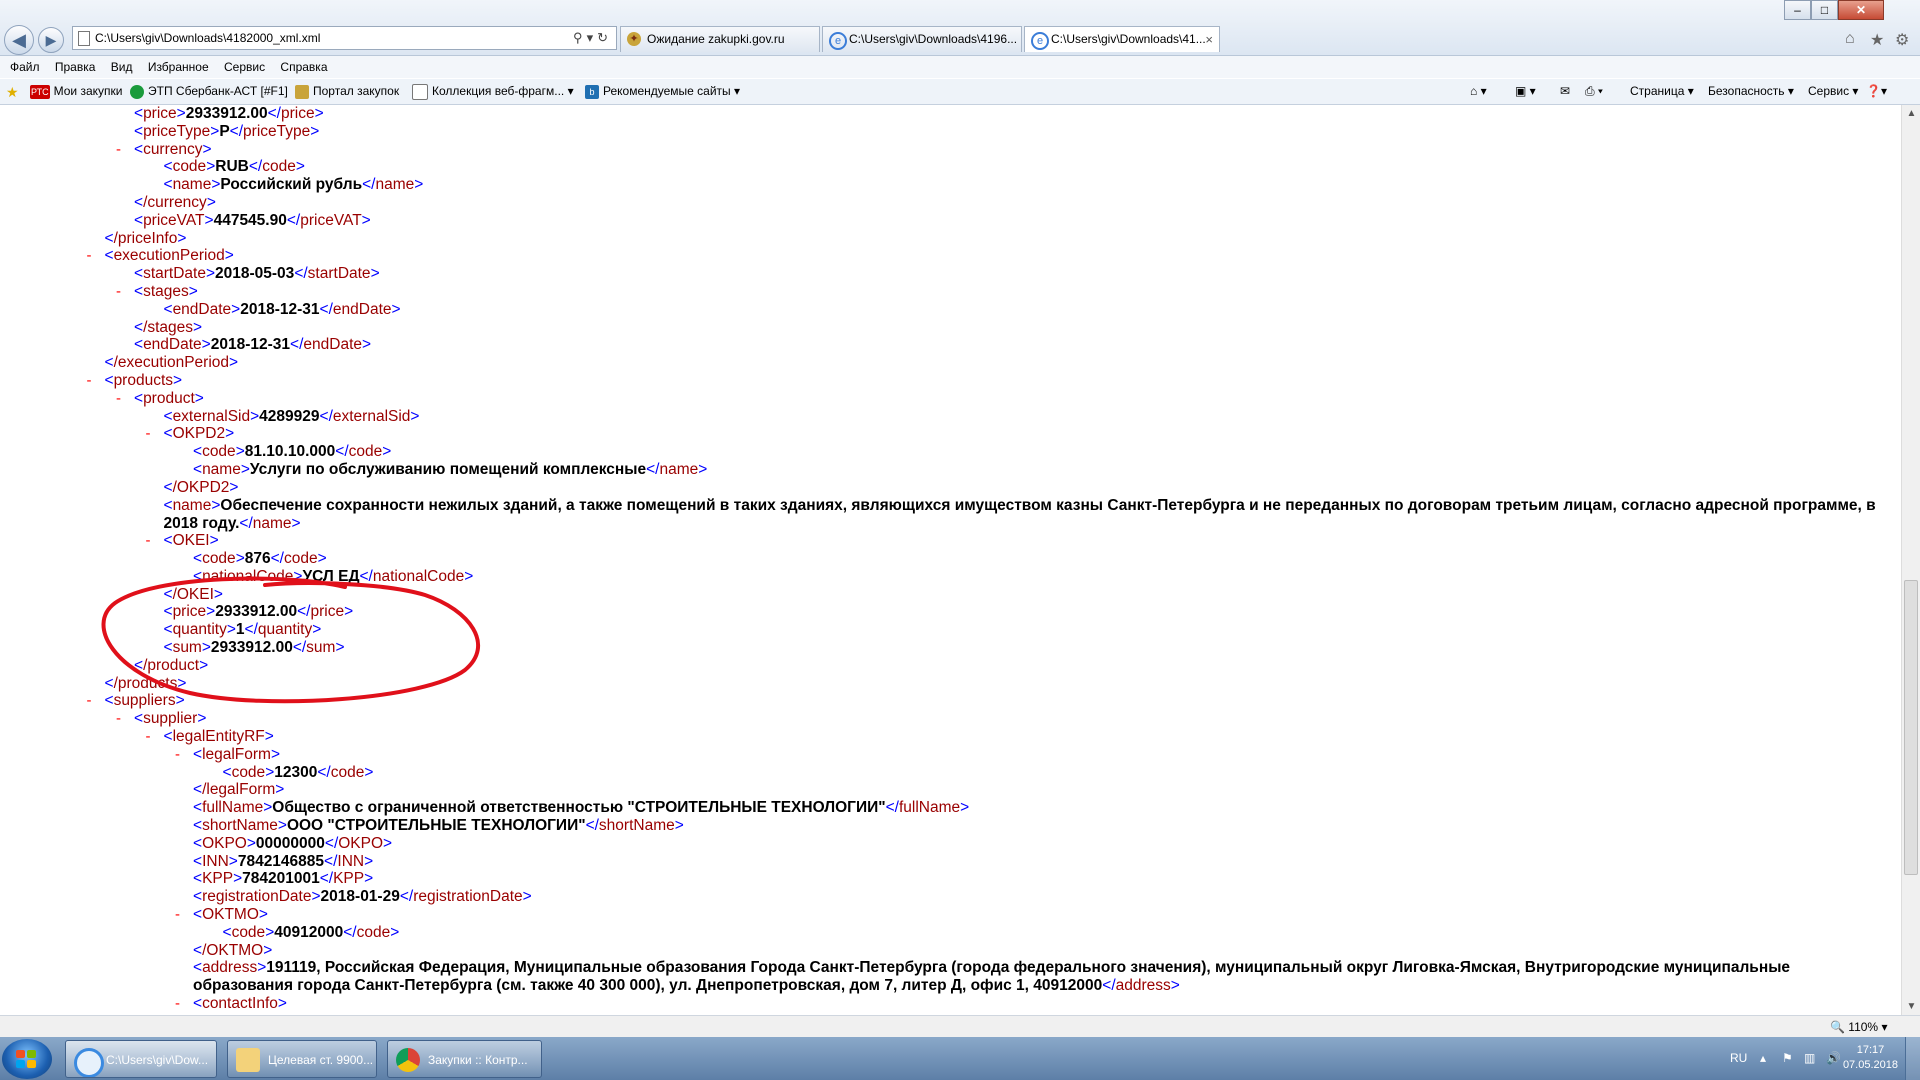 The width and height of the screenshot is (1920, 1080). I want to click on start-button, so click(27, 1059).